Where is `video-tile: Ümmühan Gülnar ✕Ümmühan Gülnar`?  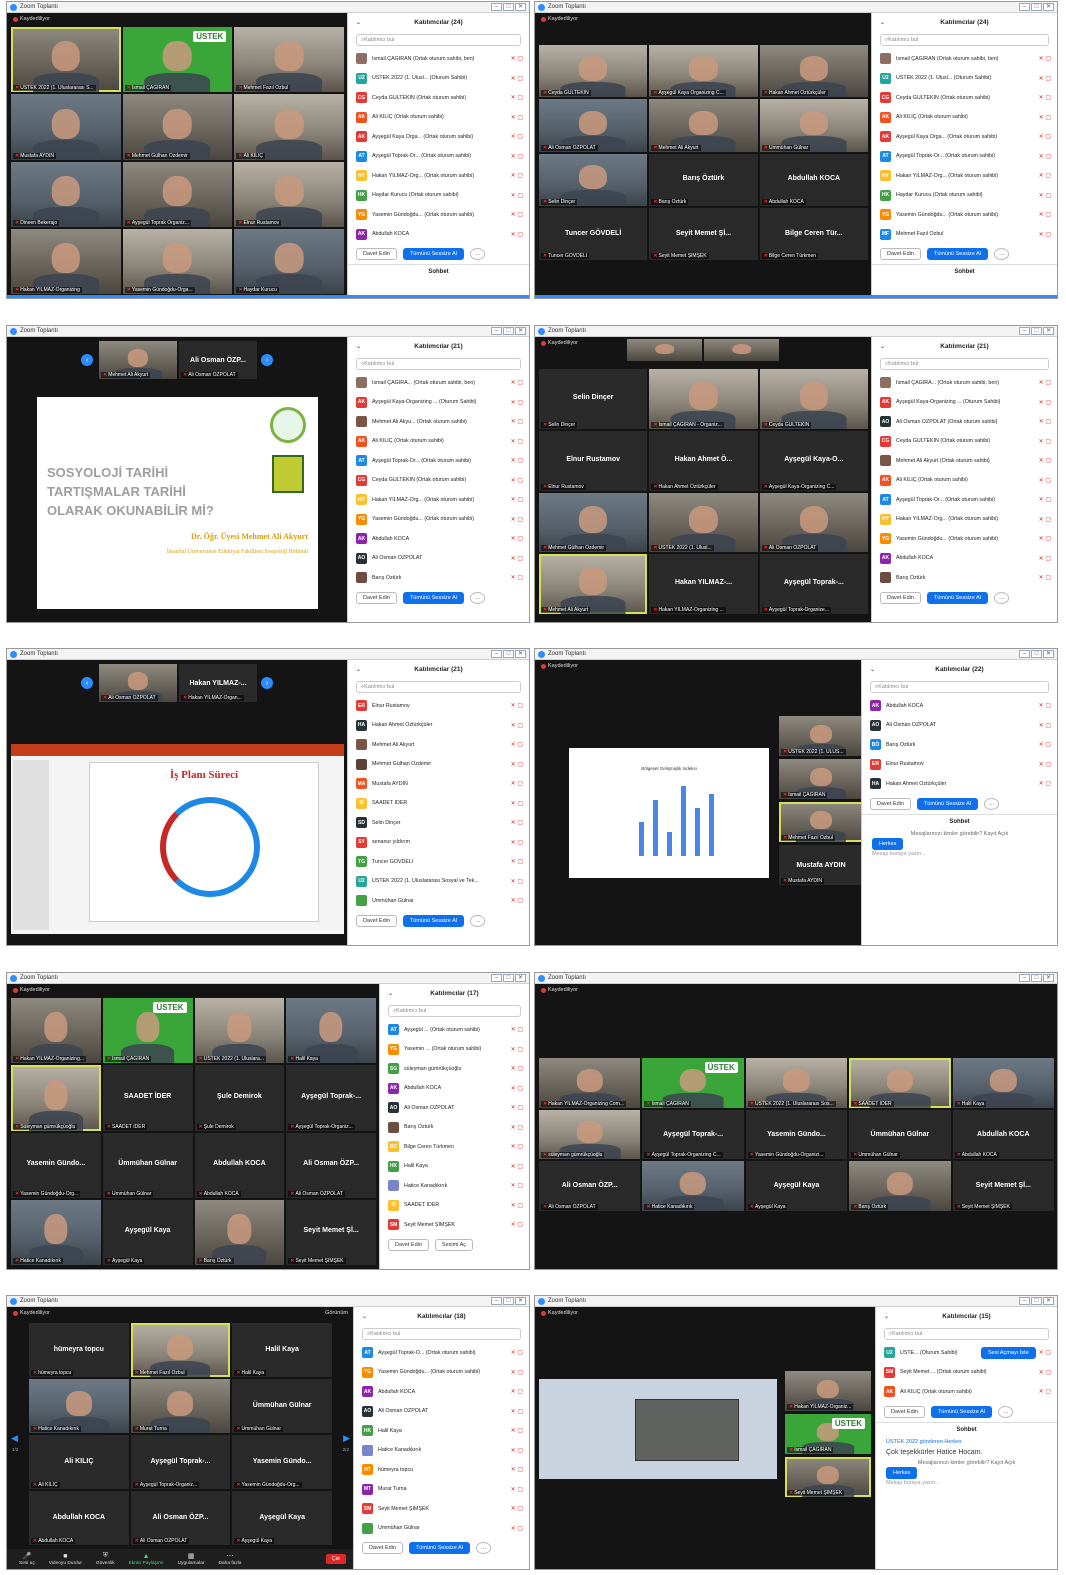
video-tile: Ümmühan Gülnar ✕Ümmühan Gülnar is located at coordinates (147, 1165).